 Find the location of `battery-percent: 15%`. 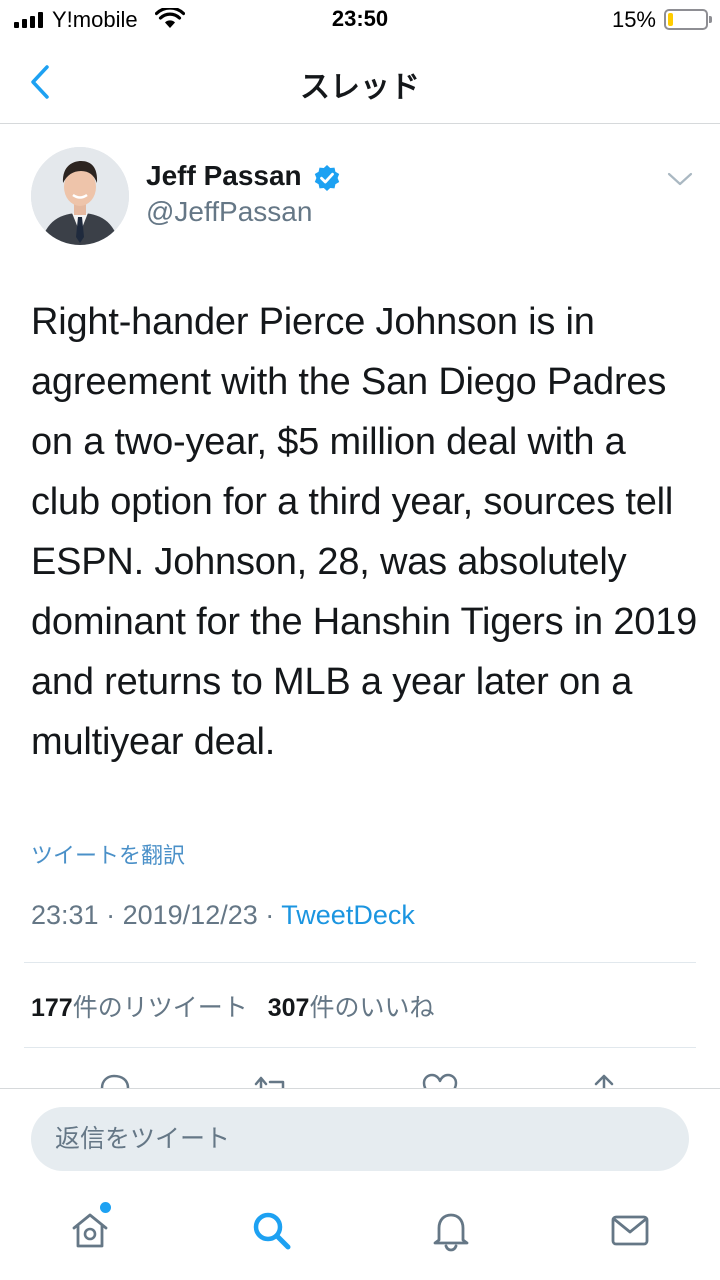

battery-percent: 15% is located at coordinates (633, 19).